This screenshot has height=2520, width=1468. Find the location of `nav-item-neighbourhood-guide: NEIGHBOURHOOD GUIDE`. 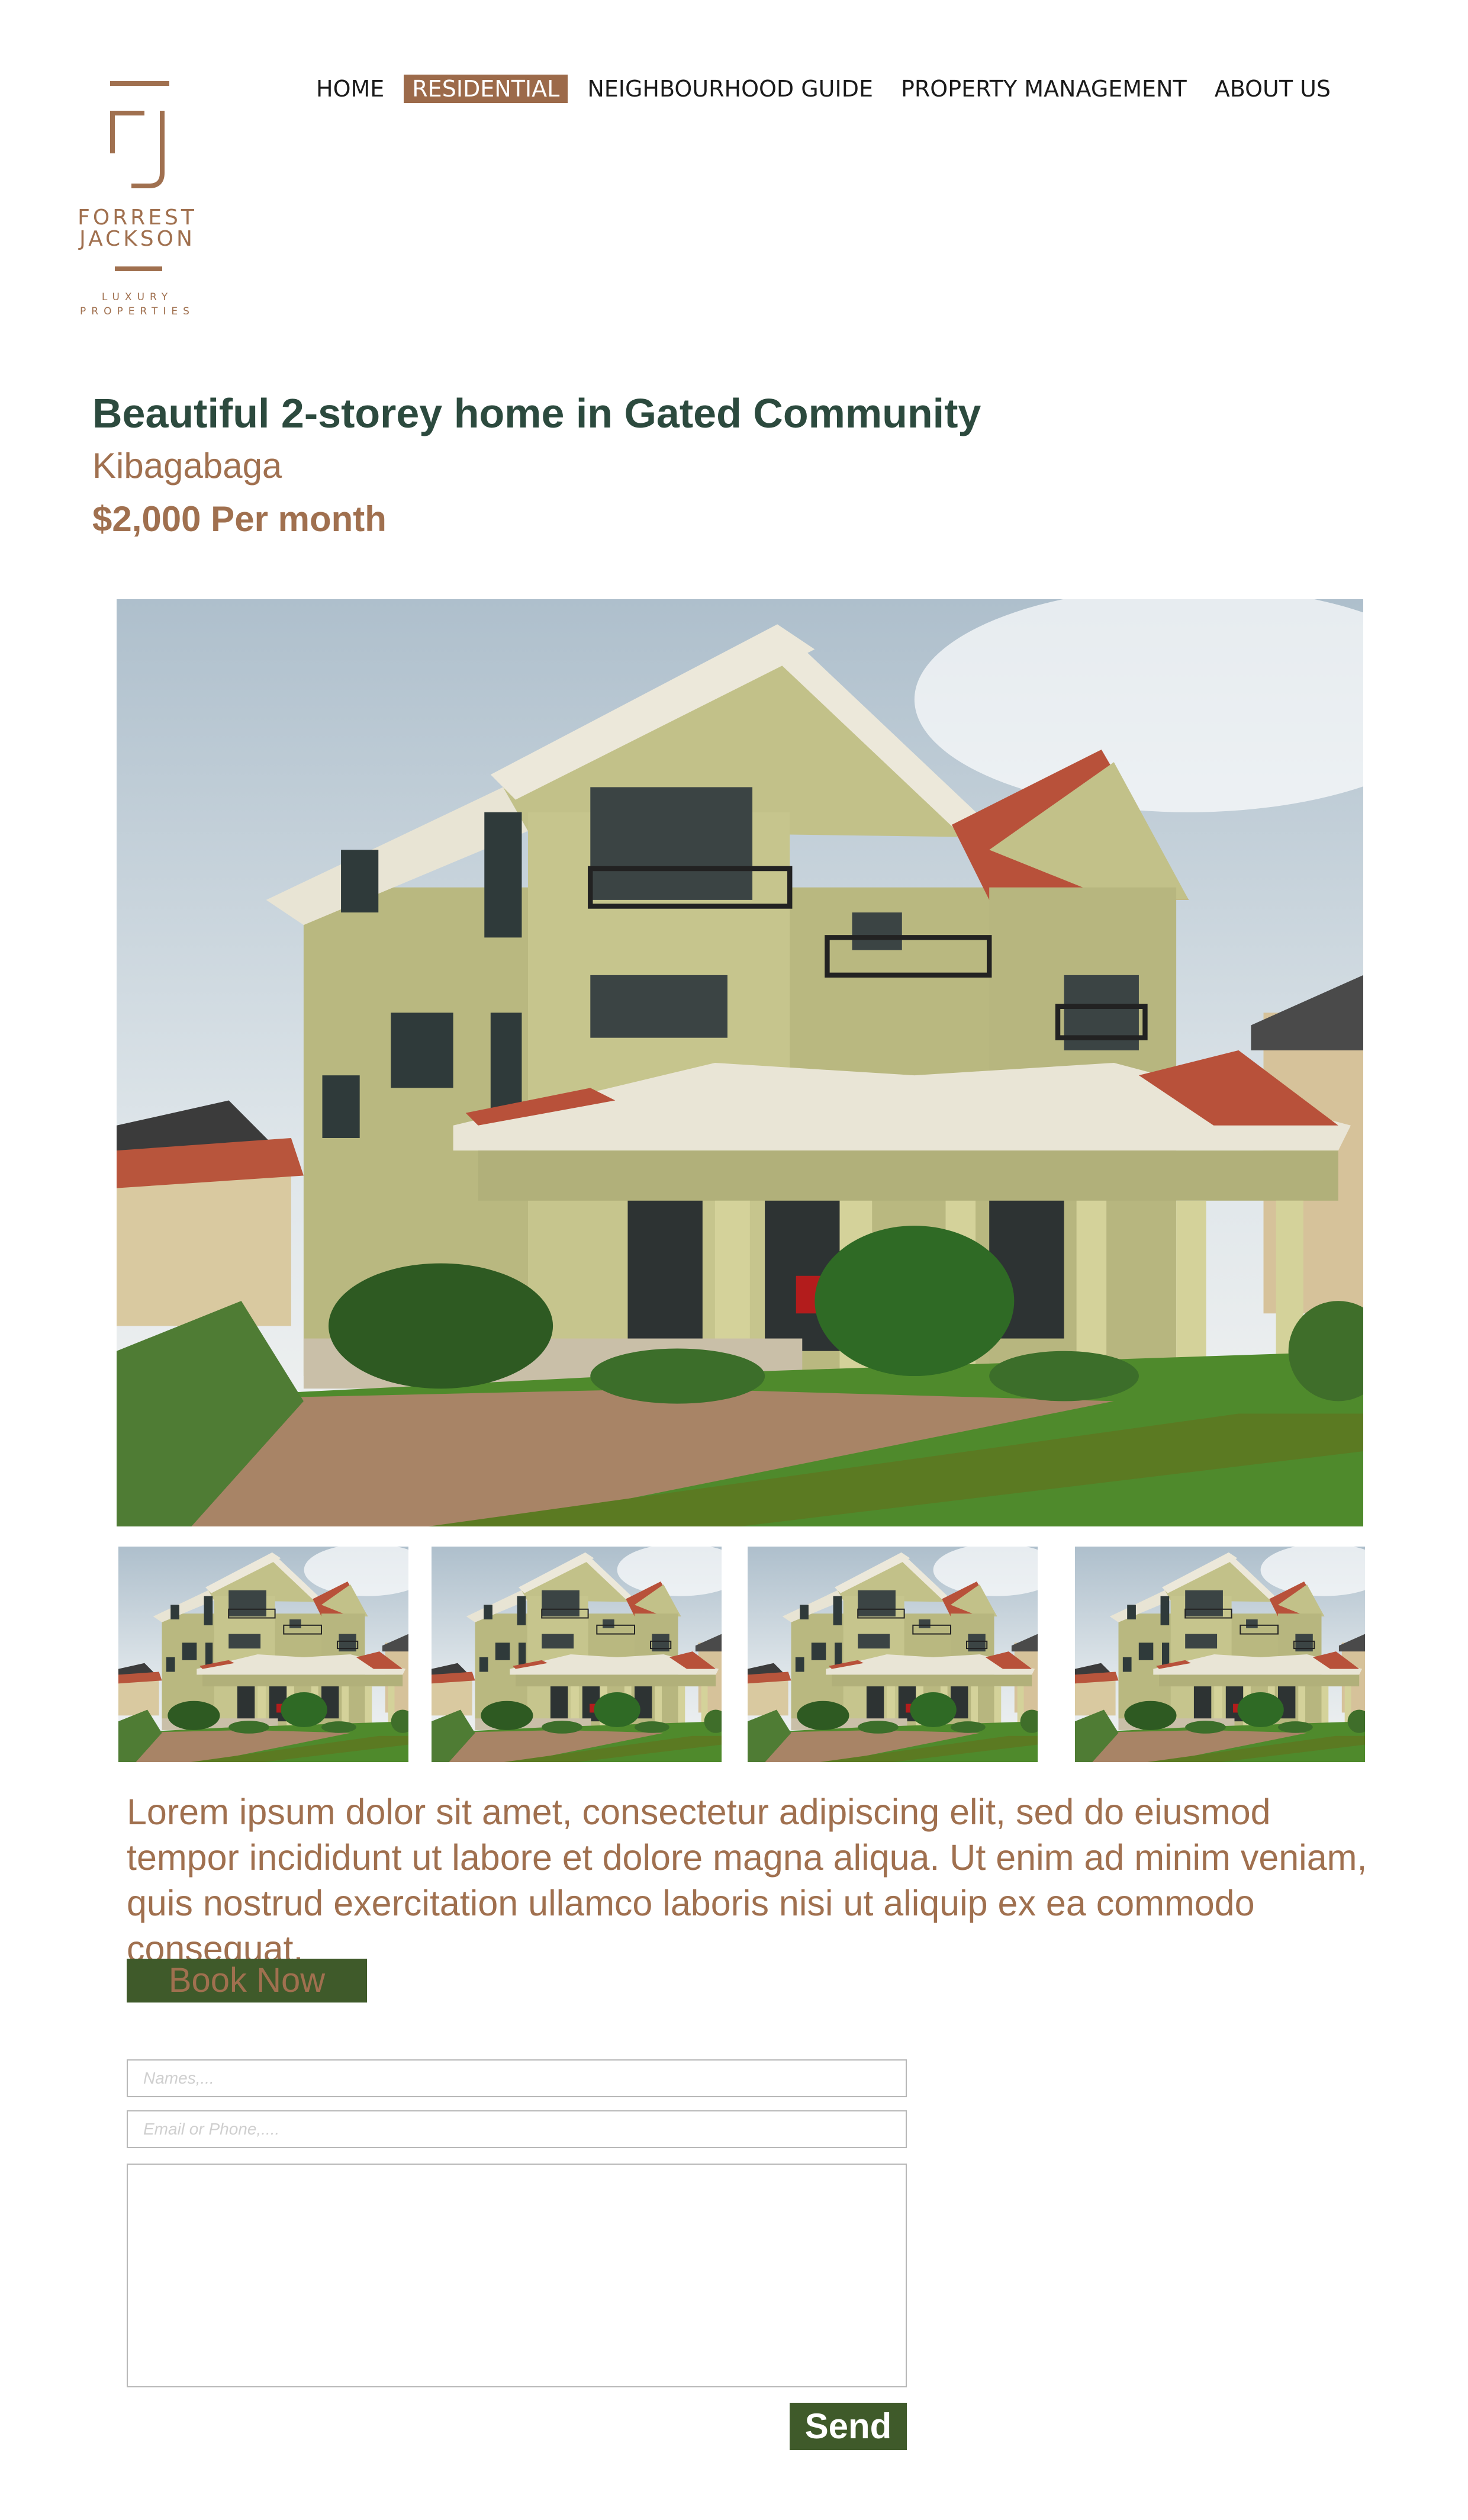

nav-item-neighbourhood-guide: NEIGHBOURHOOD GUIDE is located at coordinates (730, 89).